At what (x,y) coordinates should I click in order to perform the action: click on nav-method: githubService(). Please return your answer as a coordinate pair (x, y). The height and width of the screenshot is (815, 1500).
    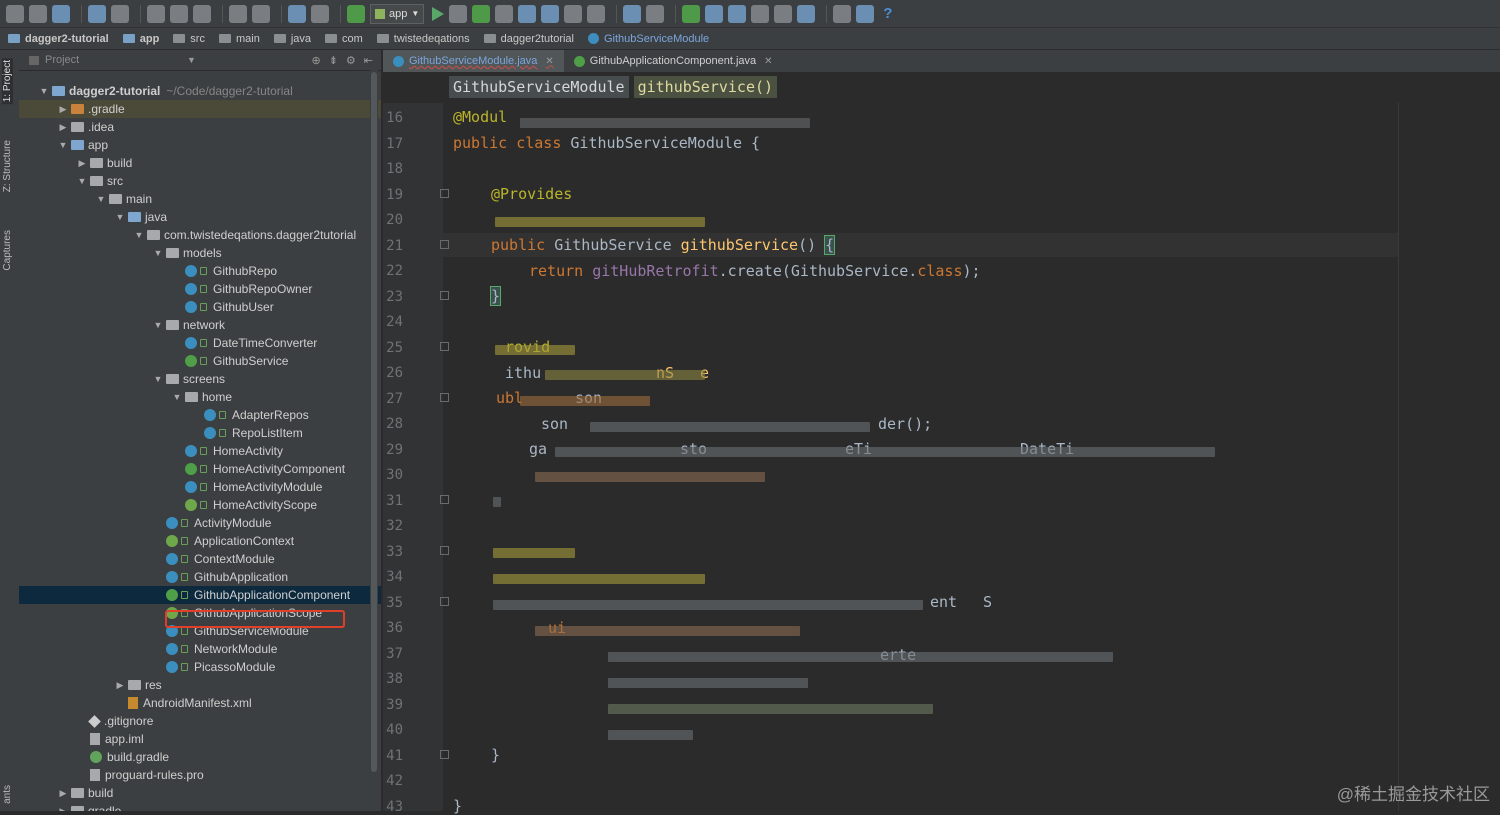
    Looking at the image, I should click on (705, 87).